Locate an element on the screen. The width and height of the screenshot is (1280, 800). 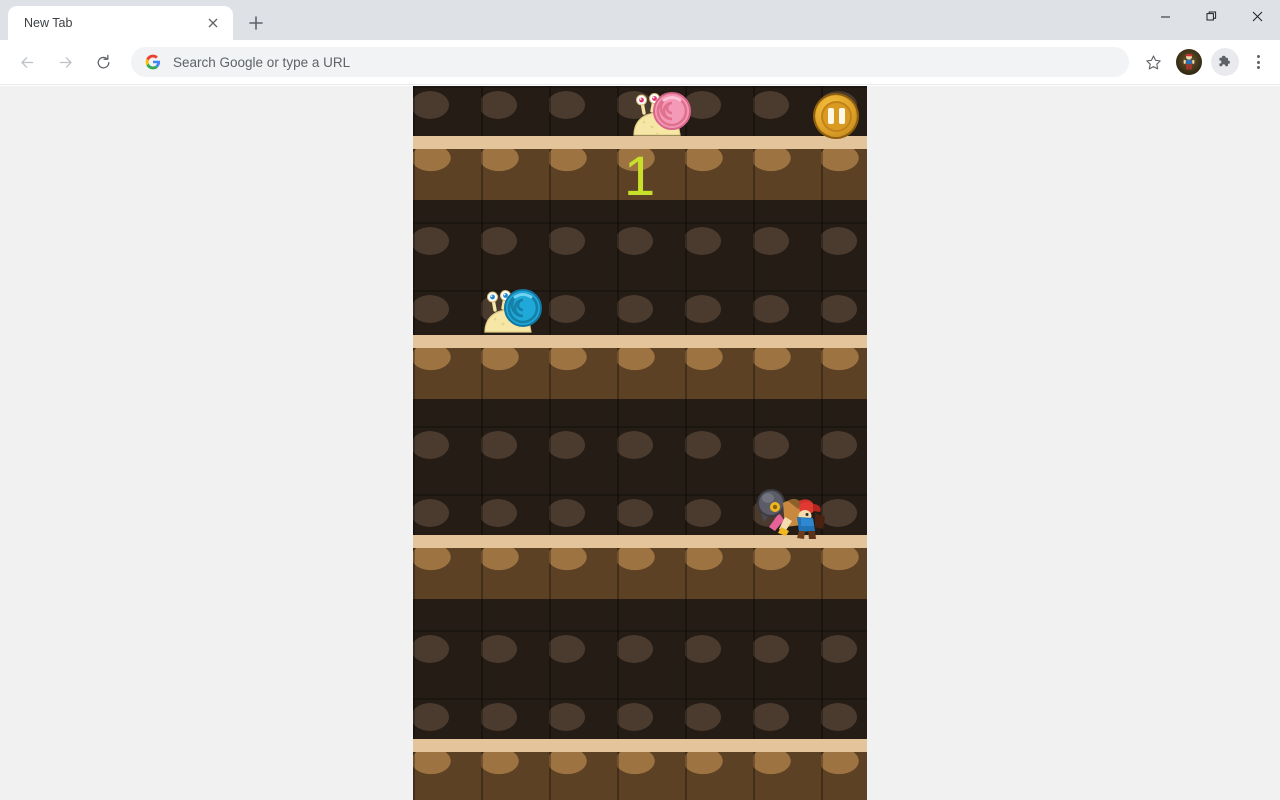
address-bar: Search Google or type a URL is located at coordinates (630, 62).